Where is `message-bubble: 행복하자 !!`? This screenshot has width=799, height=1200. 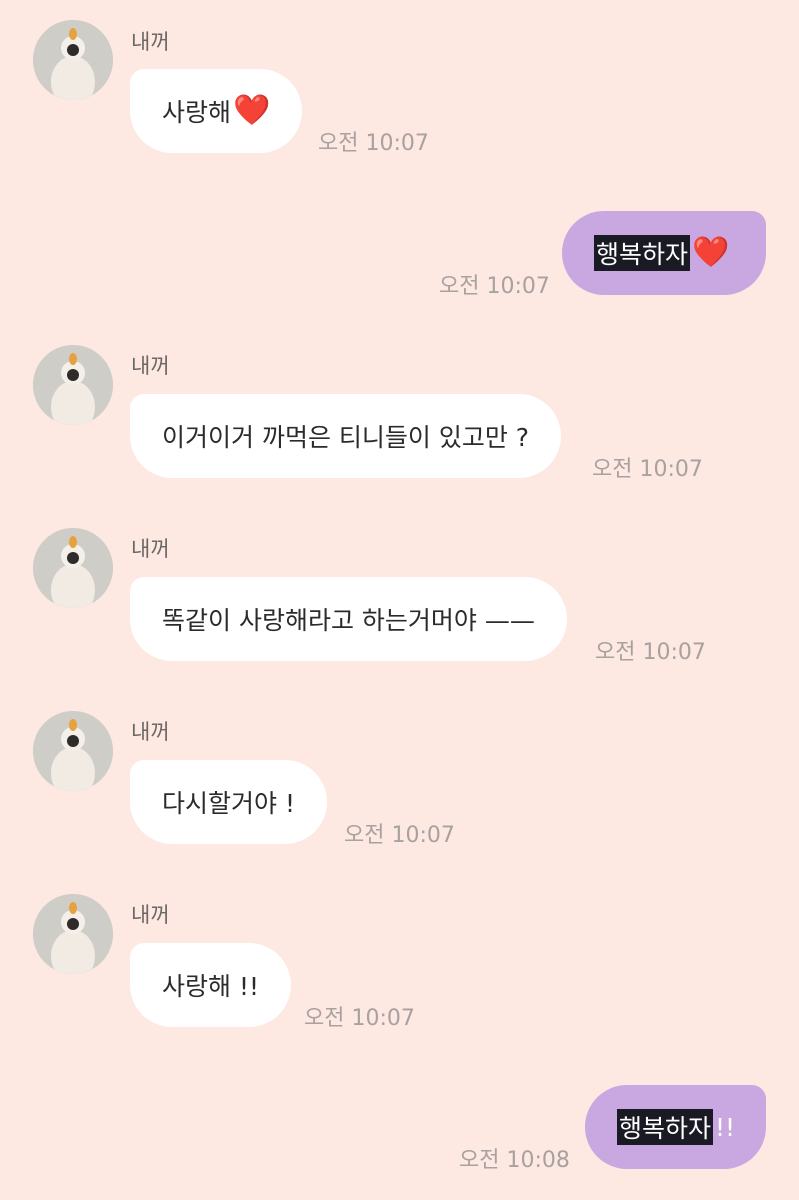
message-bubble: 행복하자 !! is located at coordinates (675, 1127).